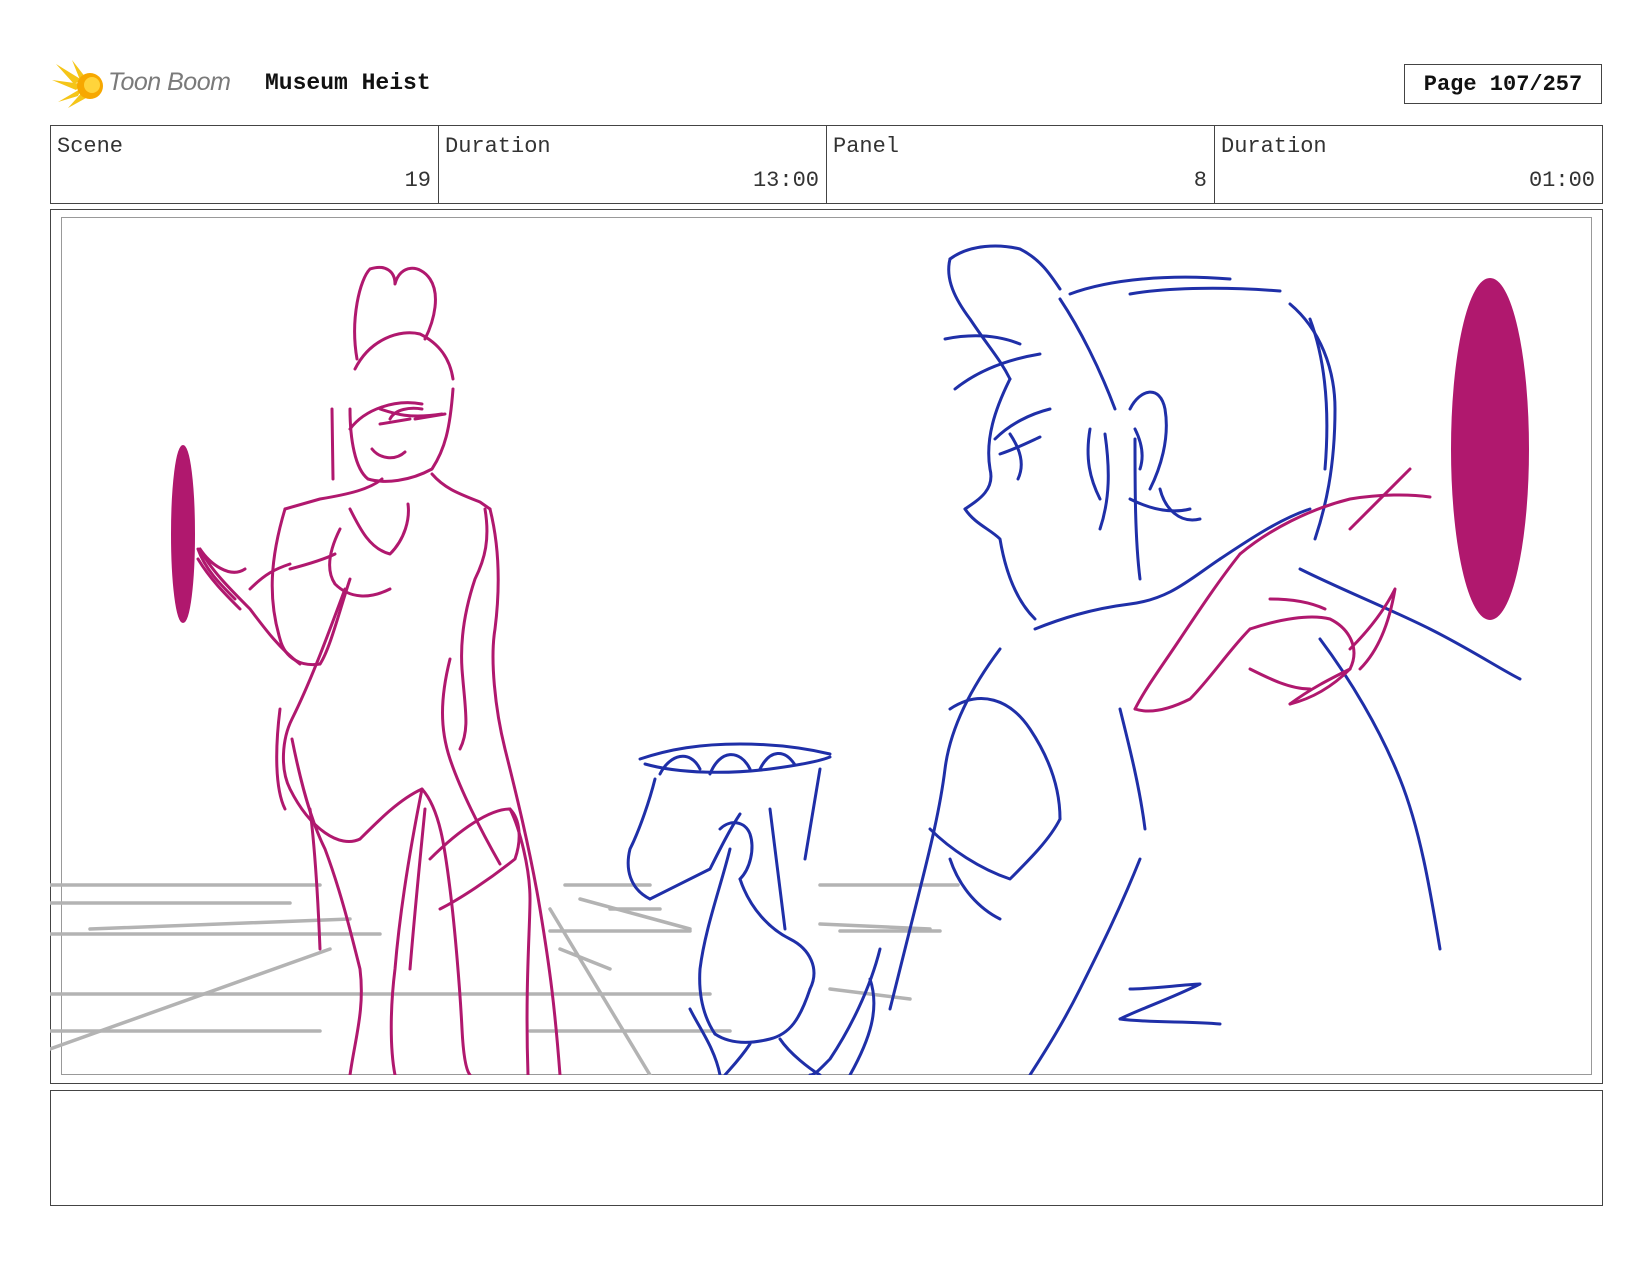  What do you see at coordinates (785, 180) in the screenshot?
I see `scene-duration-value: 13:00` at bounding box center [785, 180].